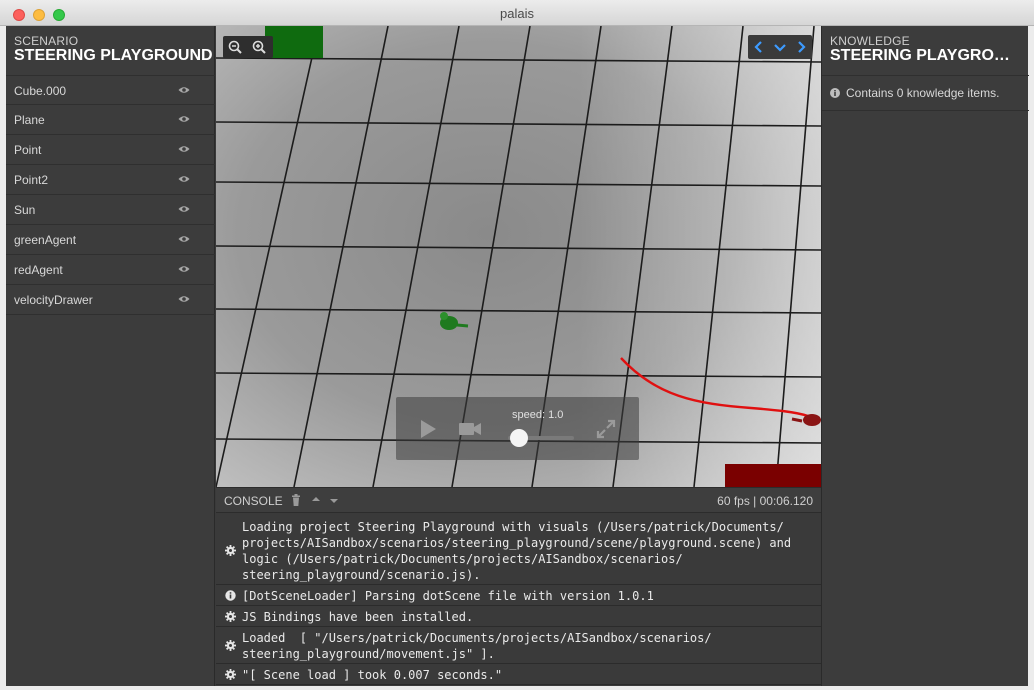 Image resolution: width=1034 pixels, height=690 pixels. I want to click on scene-object-item: Cube.000, so click(110, 90).